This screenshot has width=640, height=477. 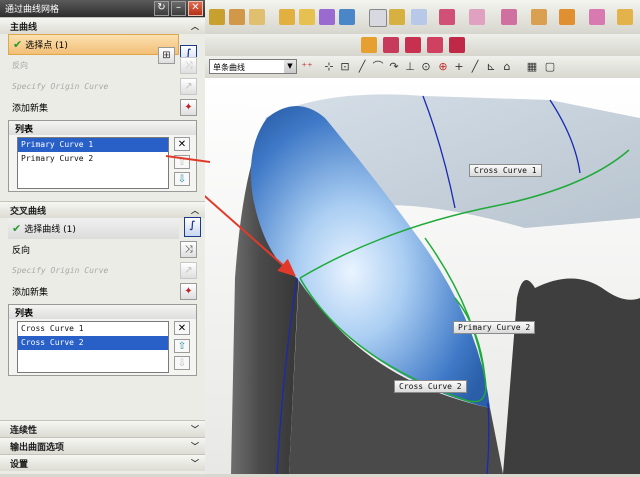 I want to click on primary-origin-row: Specify Origin Curve ↗, so click(x=102, y=86).